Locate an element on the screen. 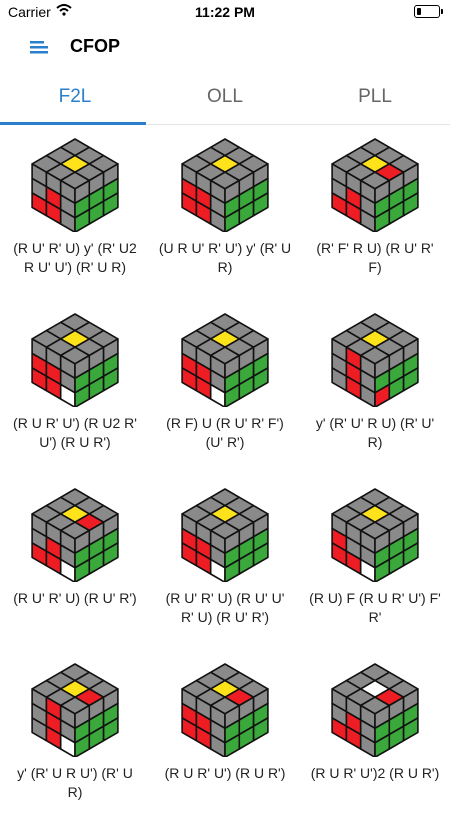 The height and width of the screenshot is (831, 450). algorithm-card: (R U R' U')2 (R U R') is located at coordinates (375, 746).